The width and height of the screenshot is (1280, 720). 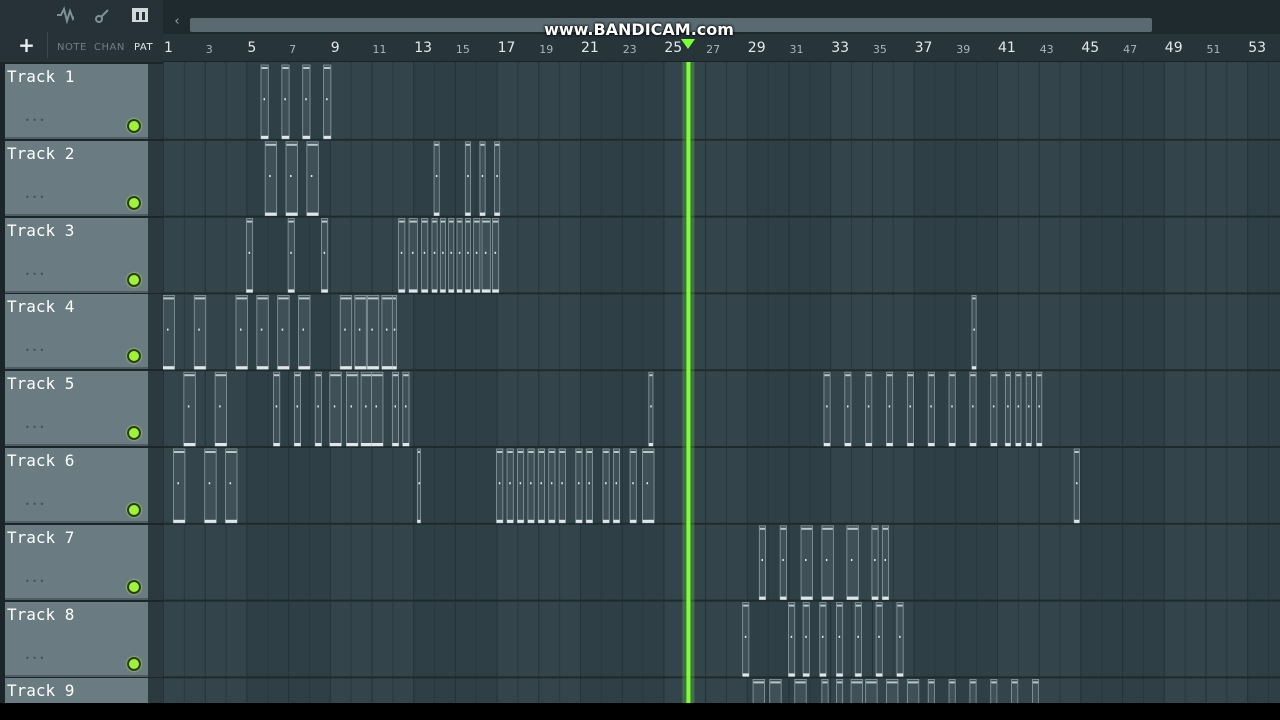 What do you see at coordinates (76, 178) in the screenshot?
I see `track-header: Track 2 • • •` at bounding box center [76, 178].